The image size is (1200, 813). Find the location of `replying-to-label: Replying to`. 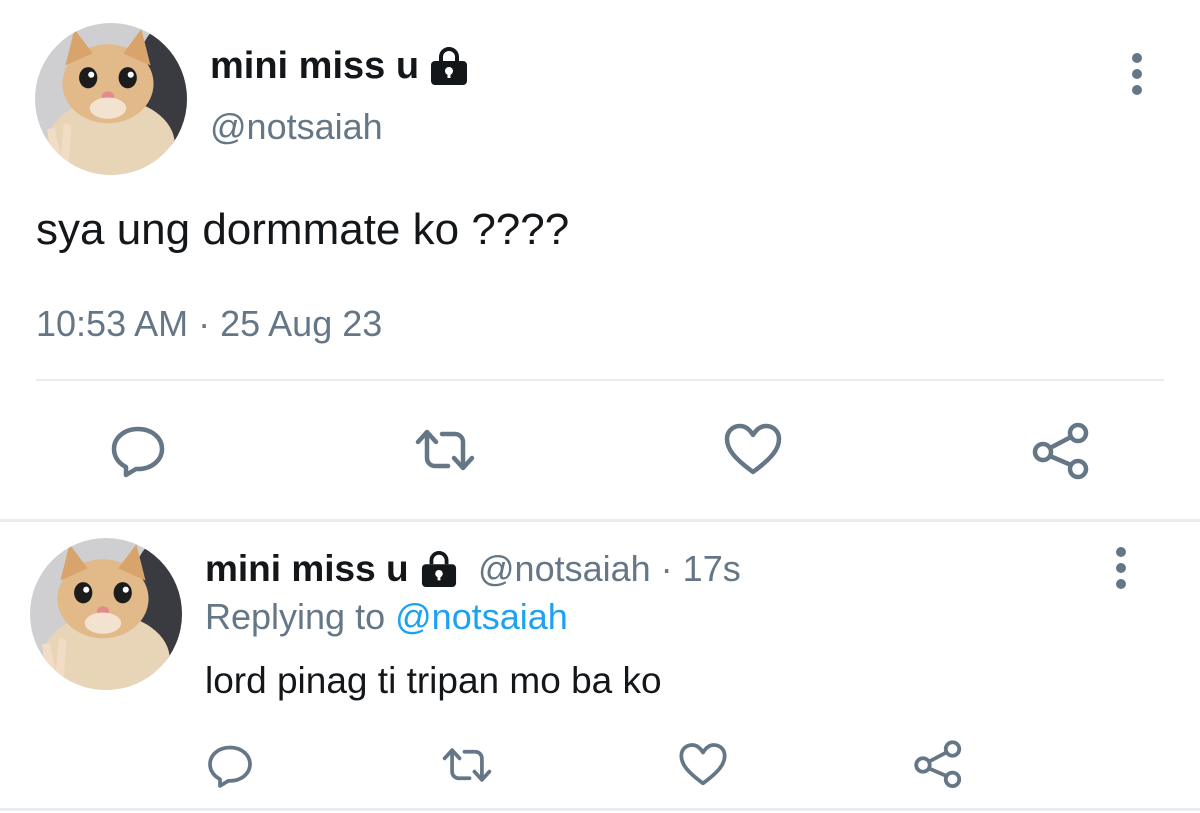

replying-to-label: Replying to is located at coordinates (295, 616).